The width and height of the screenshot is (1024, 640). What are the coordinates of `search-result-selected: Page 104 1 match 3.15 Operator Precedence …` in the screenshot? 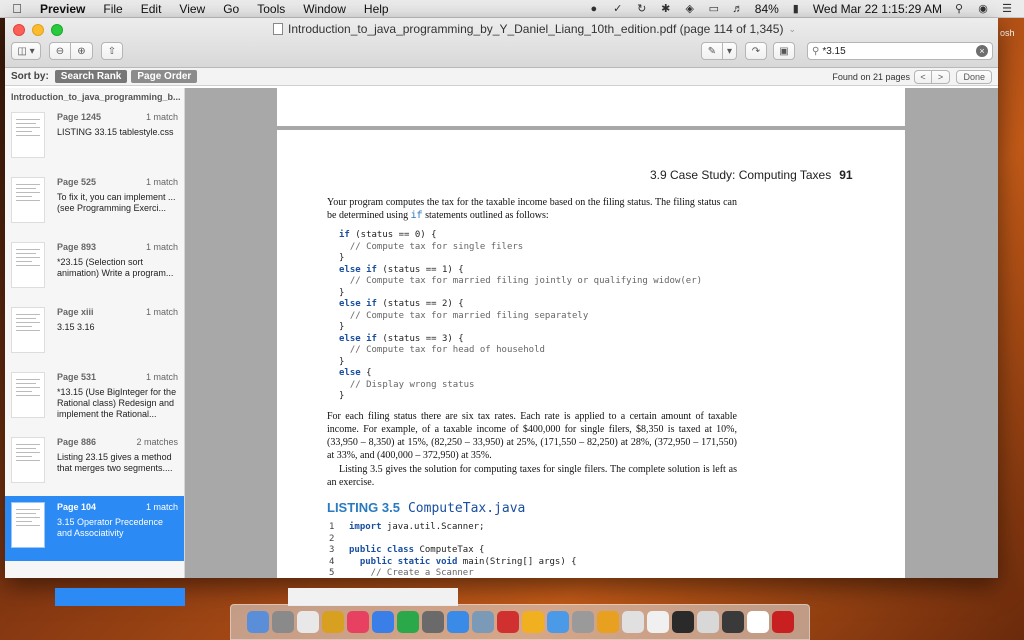 It's located at (94, 528).